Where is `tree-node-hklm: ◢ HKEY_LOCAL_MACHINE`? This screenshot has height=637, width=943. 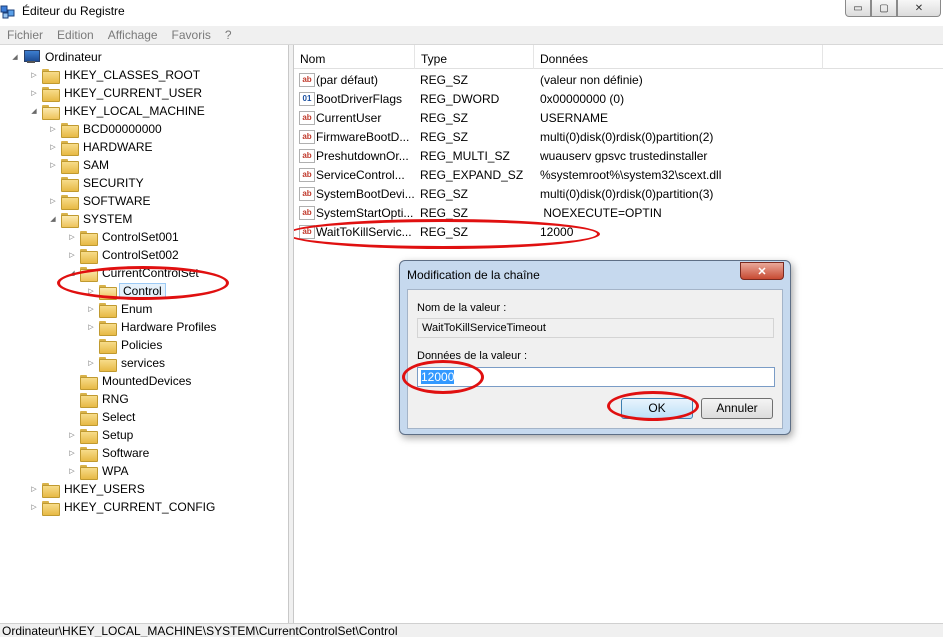
tree-node-hklm: ◢ HKEY_LOCAL_MACHINE is located at coordinates (118, 111).